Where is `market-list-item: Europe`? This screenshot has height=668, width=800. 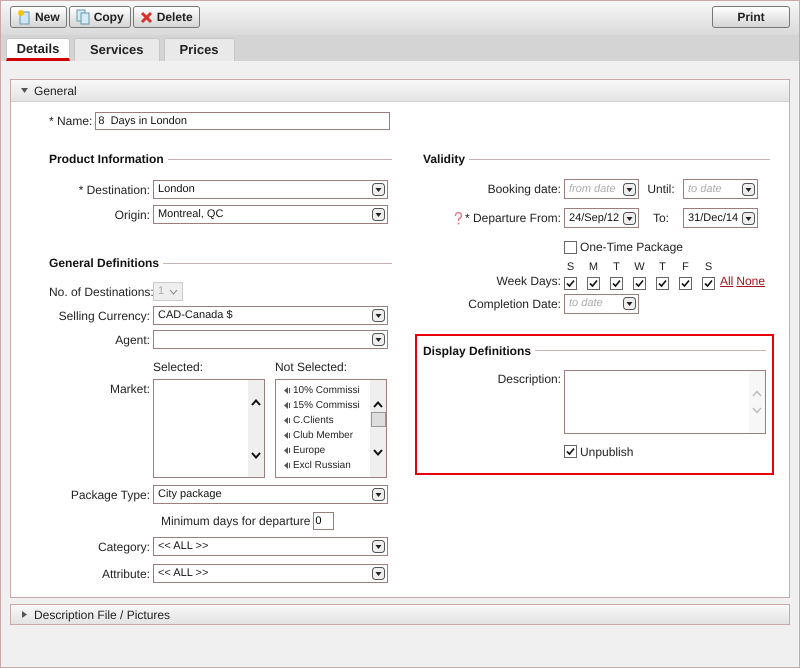
market-list-item: Europe is located at coordinates (327, 450).